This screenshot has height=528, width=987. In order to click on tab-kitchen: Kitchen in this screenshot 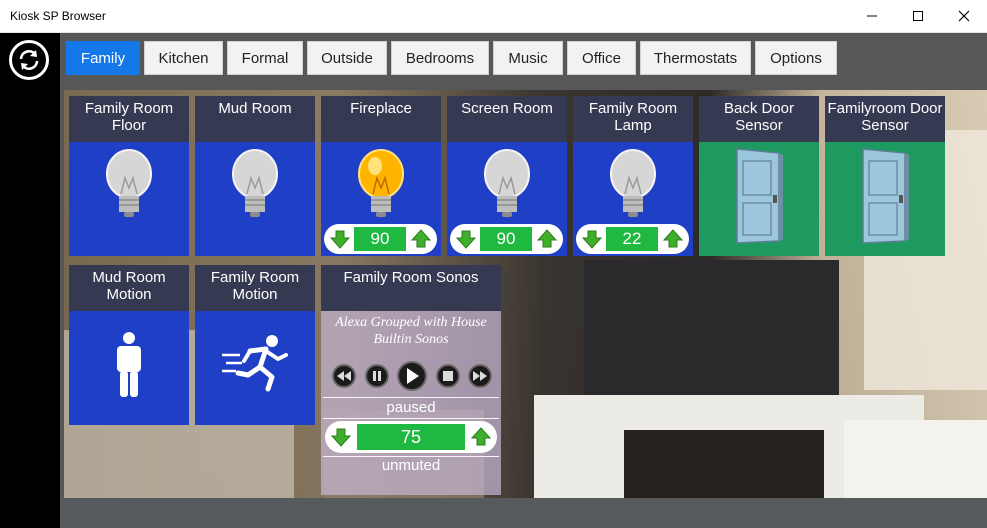, I will do `click(183, 58)`.